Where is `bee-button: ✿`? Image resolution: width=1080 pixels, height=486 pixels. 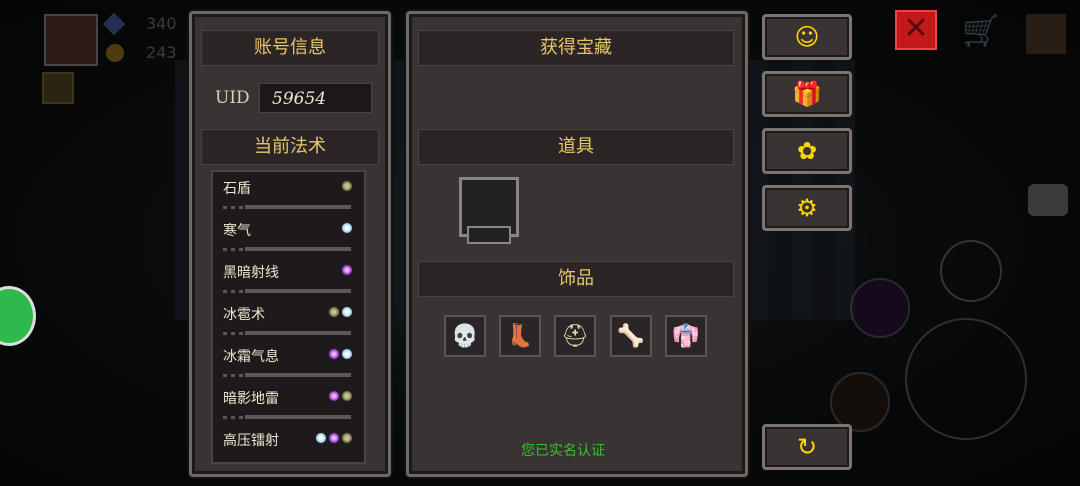 bee-button: ✿ is located at coordinates (807, 151).